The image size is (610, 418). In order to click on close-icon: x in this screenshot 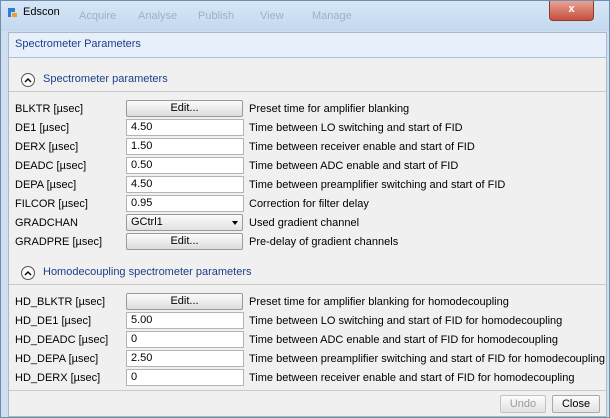, I will do `click(571, 9)`.